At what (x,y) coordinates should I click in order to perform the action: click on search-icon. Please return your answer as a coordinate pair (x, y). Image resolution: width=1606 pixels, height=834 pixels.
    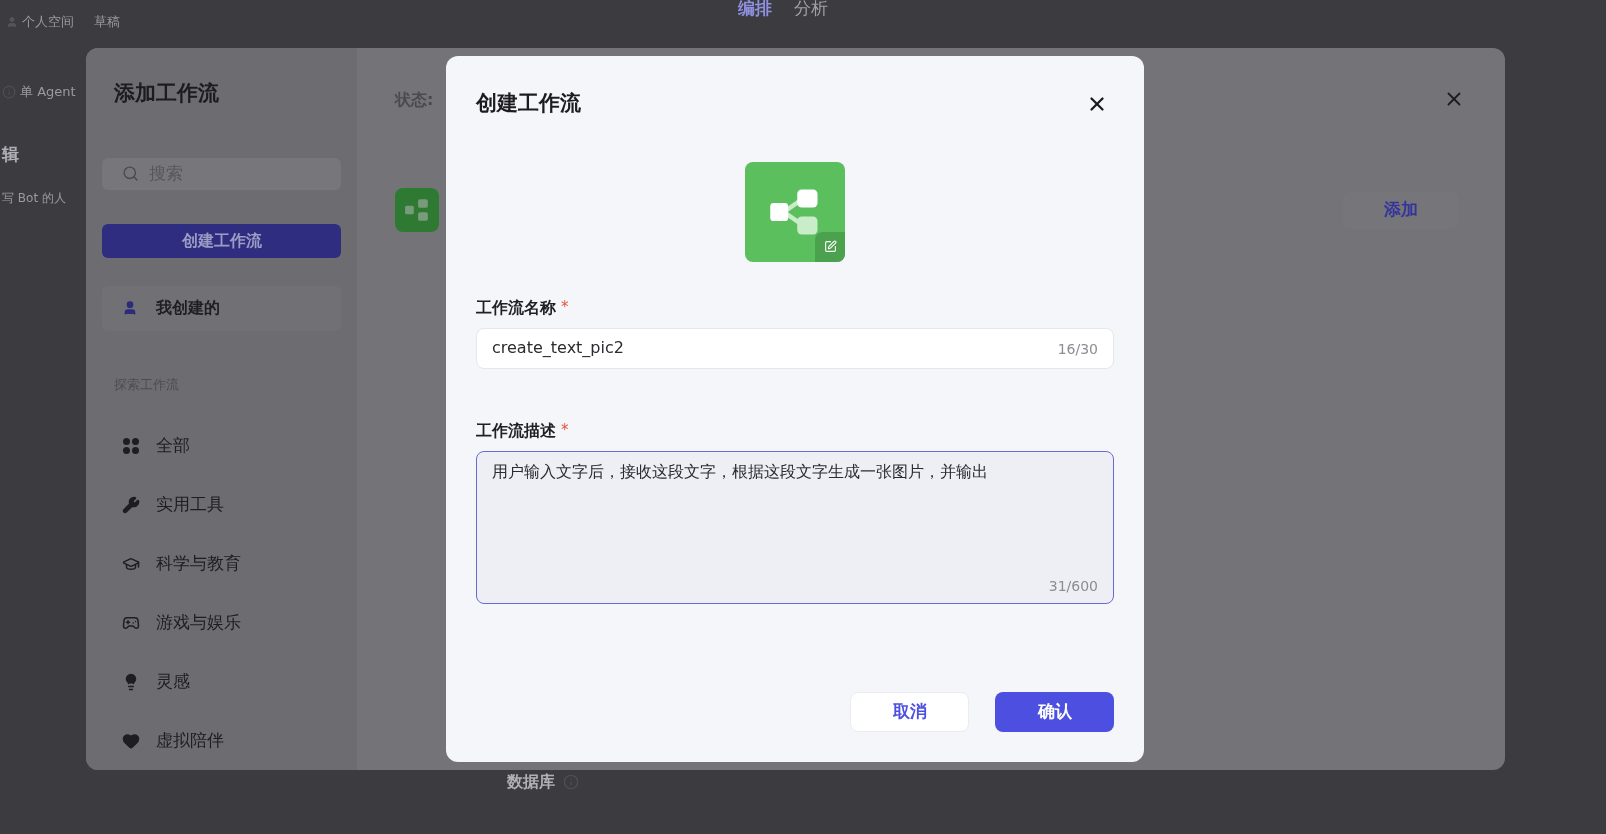
    Looking at the image, I should click on (130, 174).